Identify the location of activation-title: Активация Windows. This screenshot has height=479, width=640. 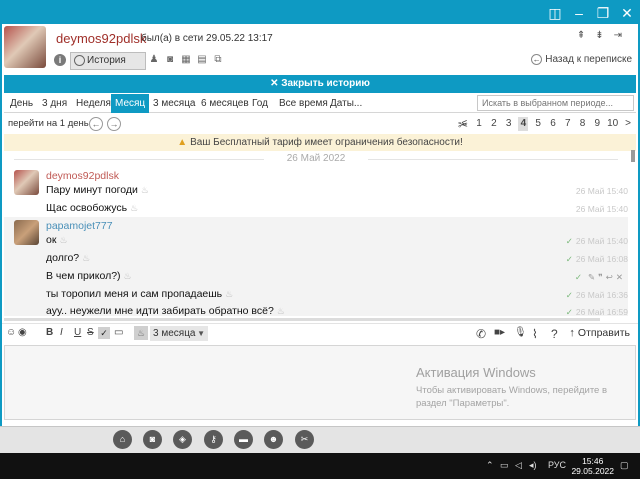
(476, 372).